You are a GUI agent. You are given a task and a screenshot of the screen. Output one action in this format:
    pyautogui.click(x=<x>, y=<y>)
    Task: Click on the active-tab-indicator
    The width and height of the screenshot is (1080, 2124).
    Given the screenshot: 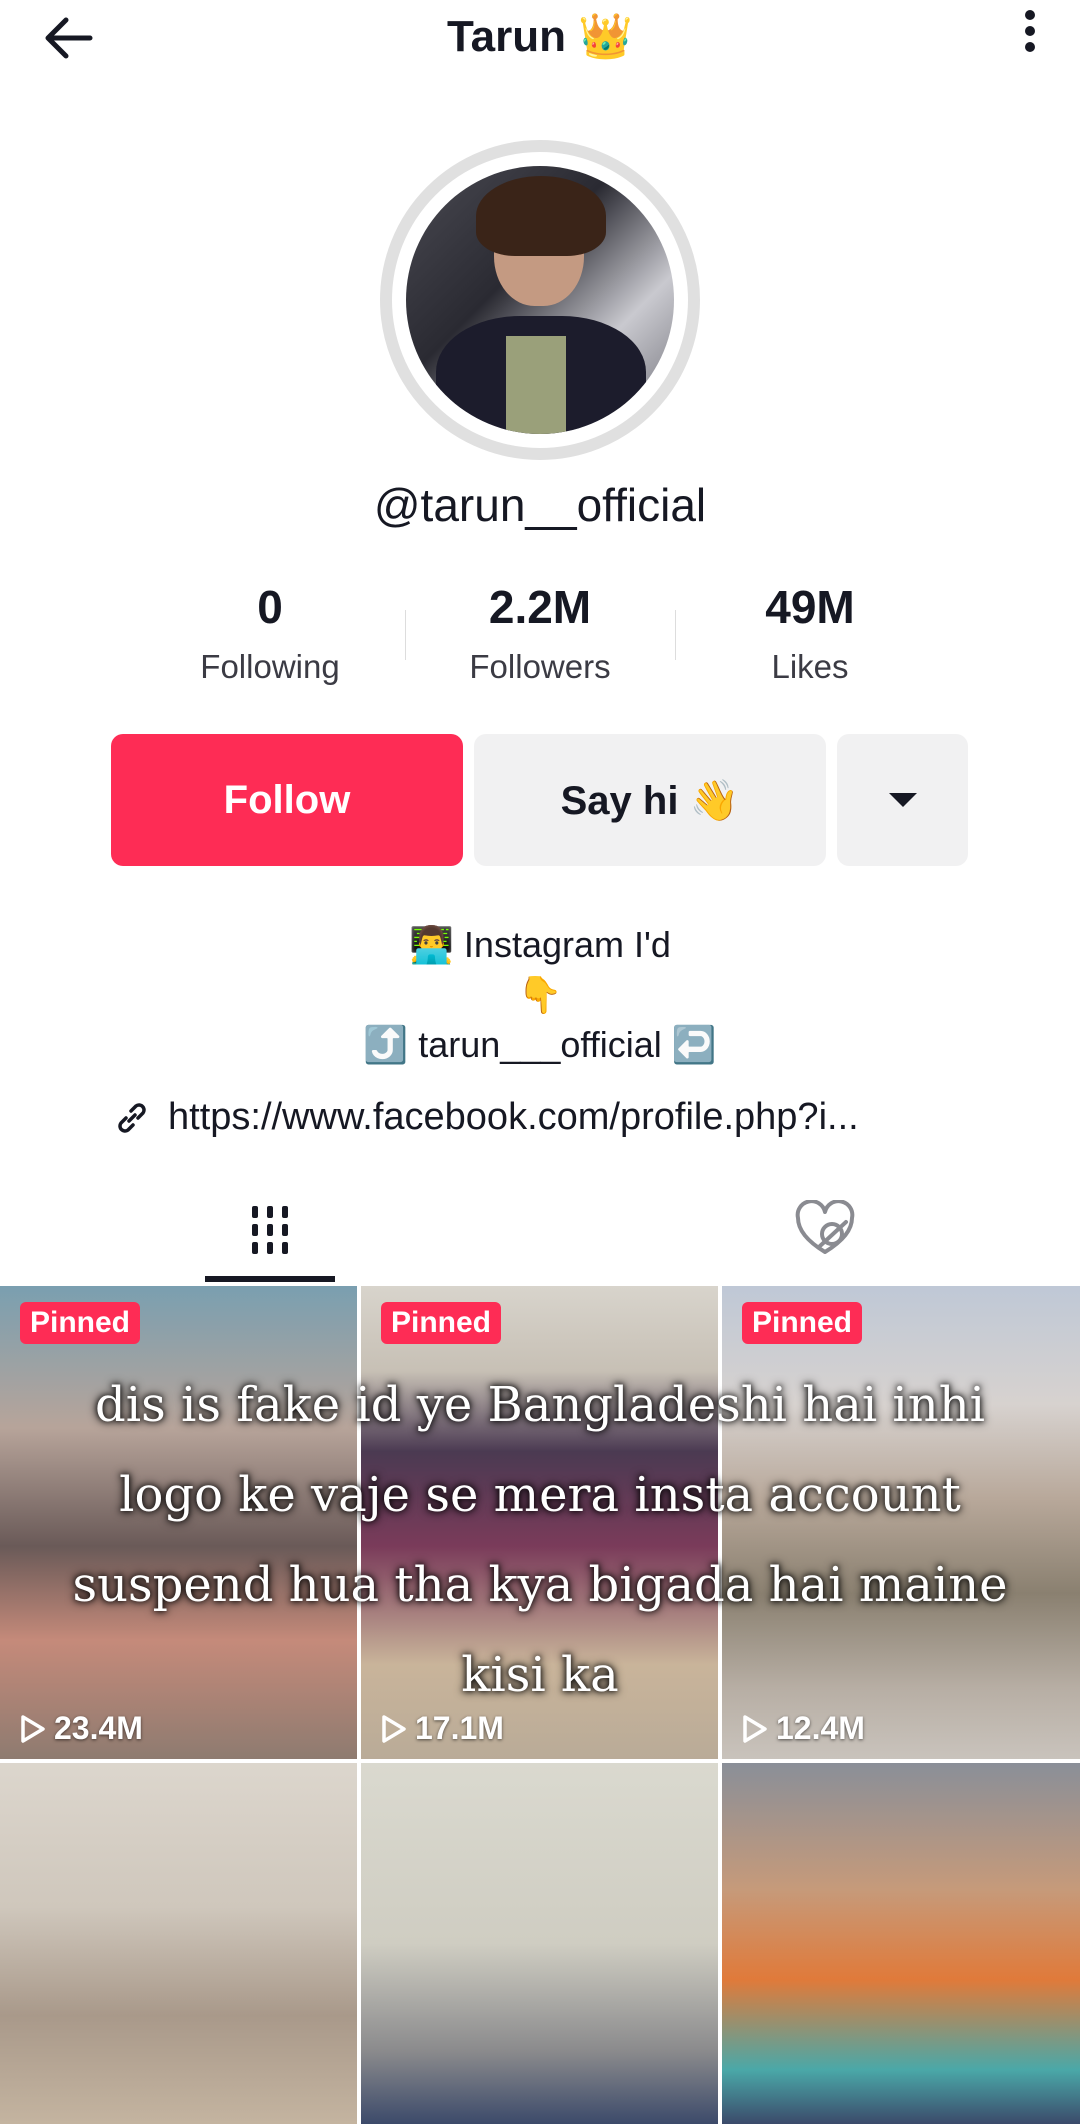 What is the action you would take?
    pyautogui.click(x=270, y=1279)
    